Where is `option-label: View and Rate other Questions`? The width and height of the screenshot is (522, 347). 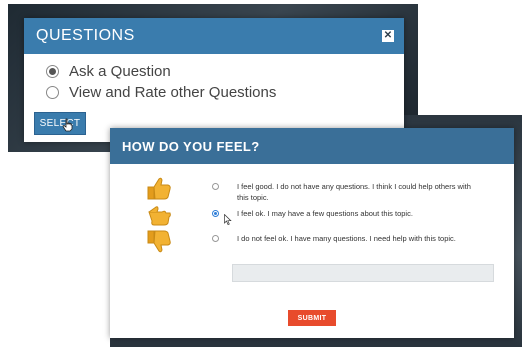
option-label: View and Rate other Questions is located at coordinates (173, 92).